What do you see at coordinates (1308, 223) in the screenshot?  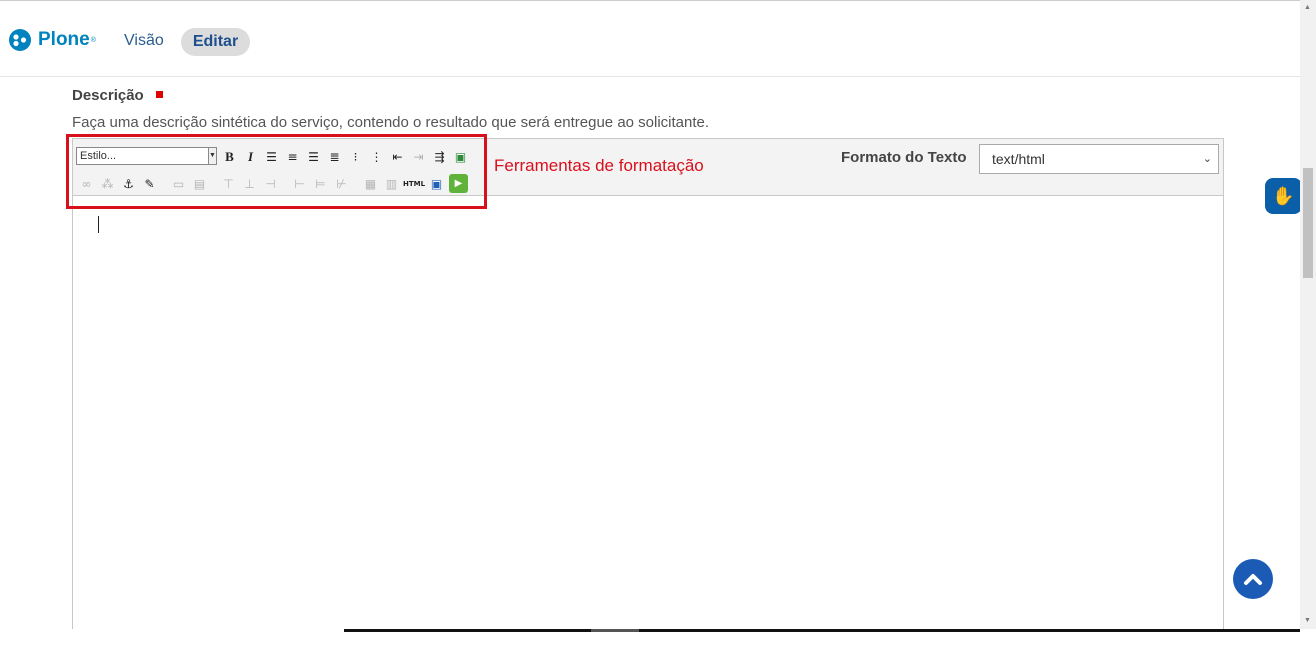 I see `scrollbar-thumb` at bounding box center [1308, 223].